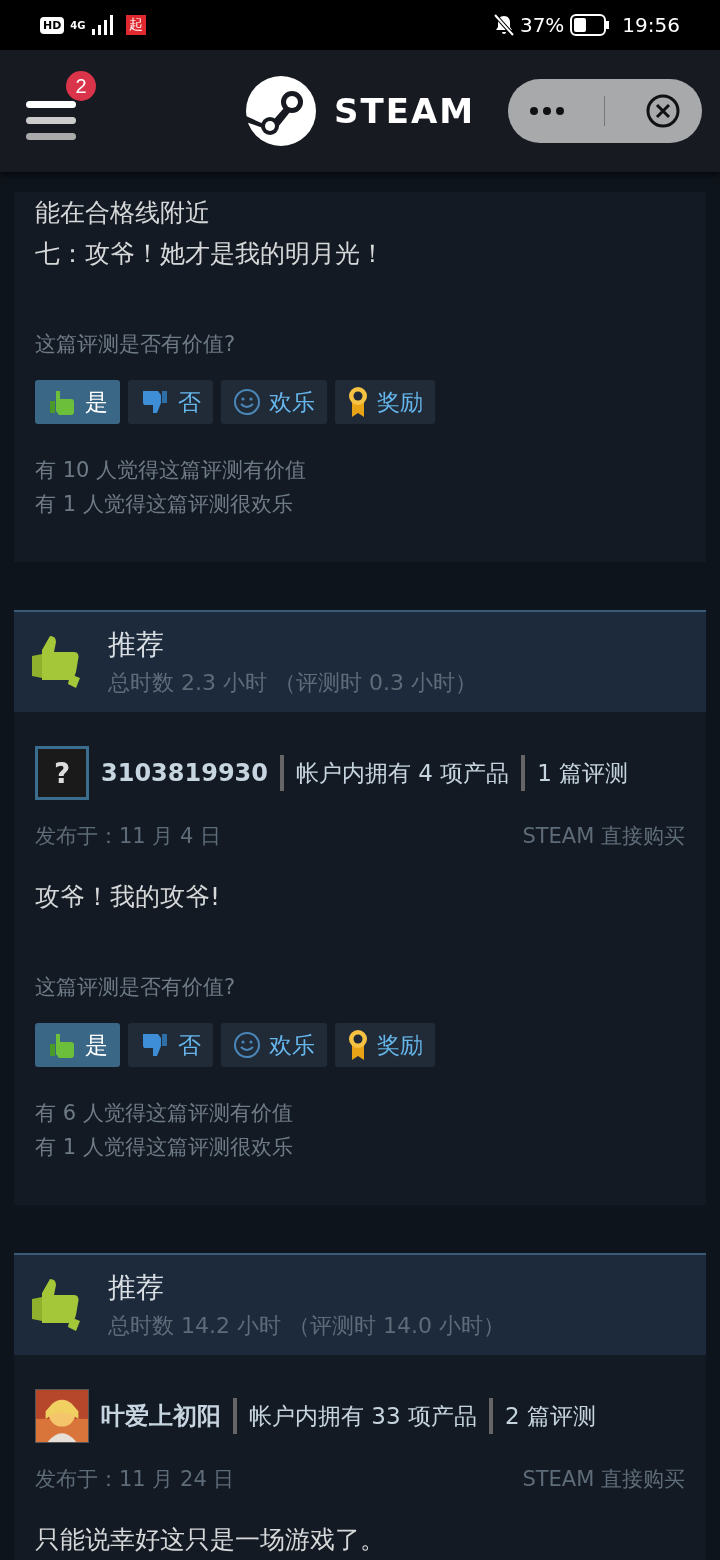 The height and width of the screenshot is (1560, 720). What do you see at coordinates (103, 25) in the screenshot?
I see `signal-icon` at bounding box center [103, 25].